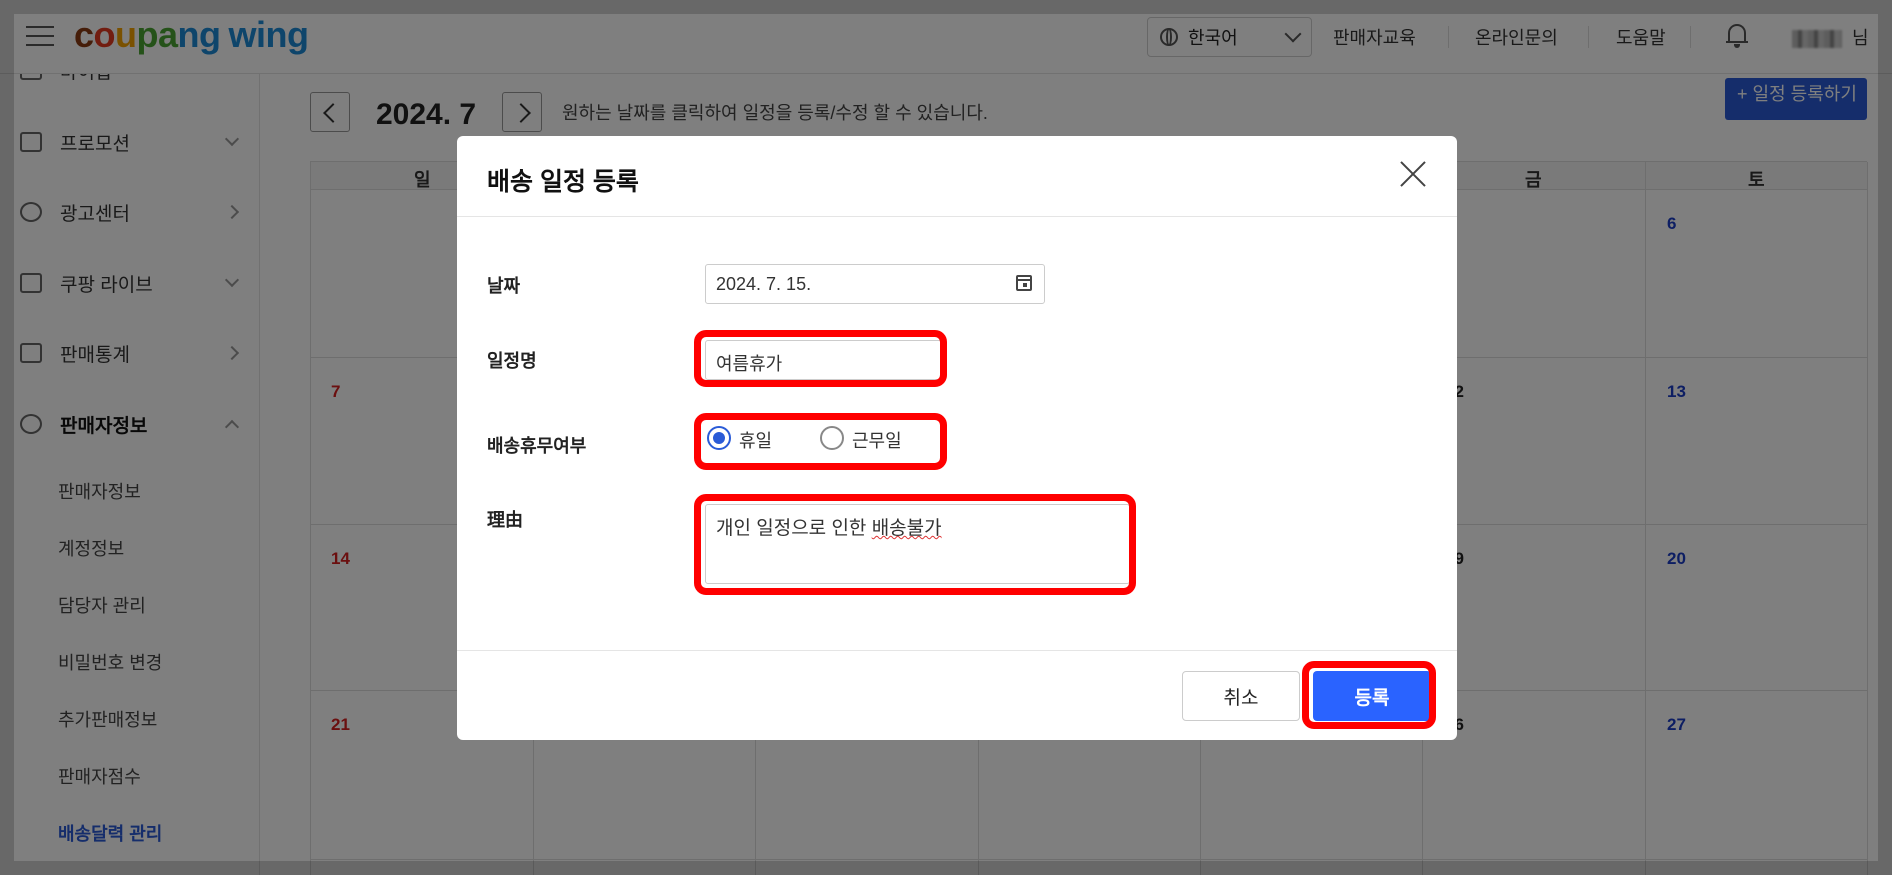 The width and height of the screenshot is (1892, 875). I want to click on radio-workday, so click(832, 438).